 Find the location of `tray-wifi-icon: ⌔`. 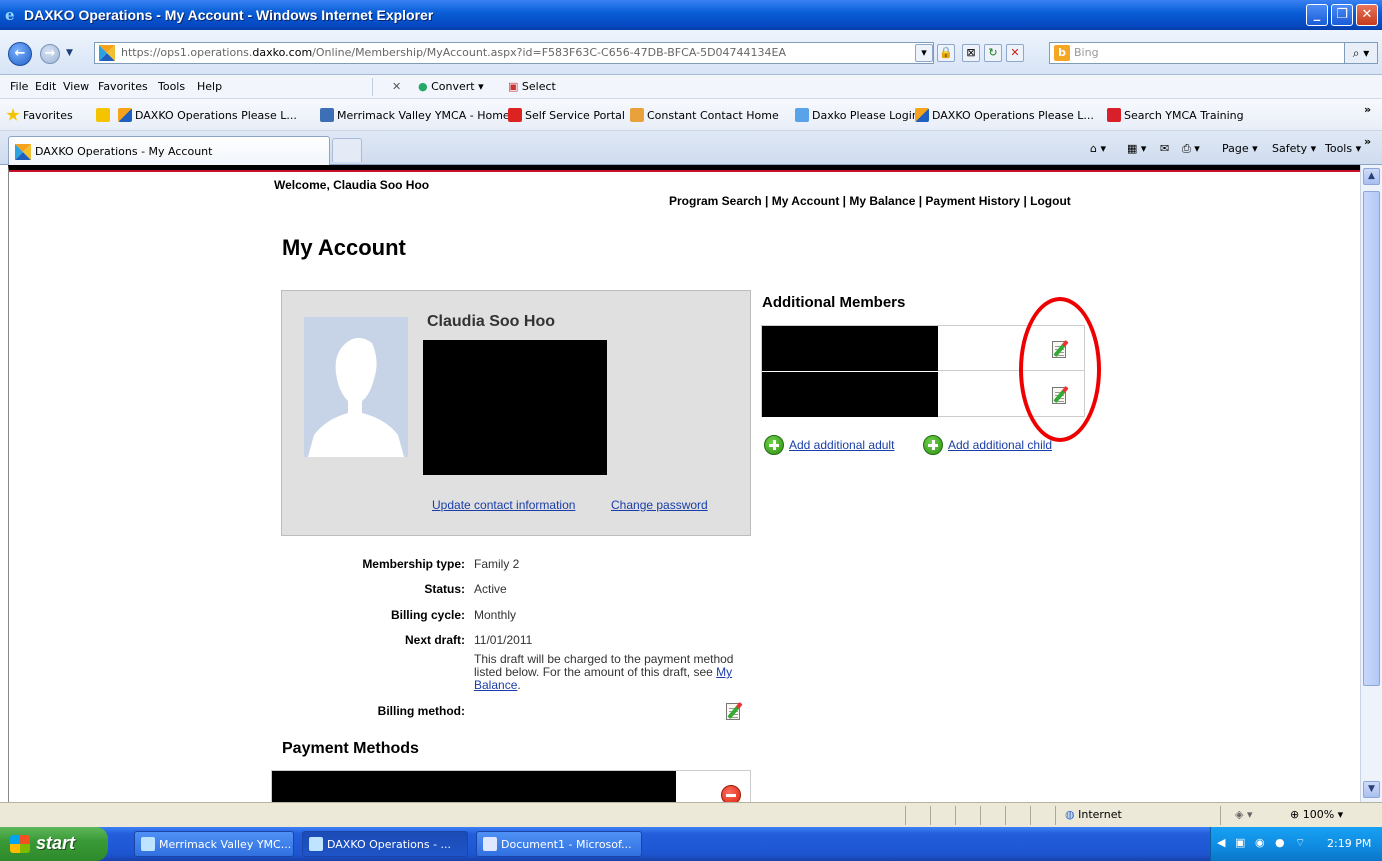

tray-wifi-icon: ⌔ is located at coordinates (1300, 843).